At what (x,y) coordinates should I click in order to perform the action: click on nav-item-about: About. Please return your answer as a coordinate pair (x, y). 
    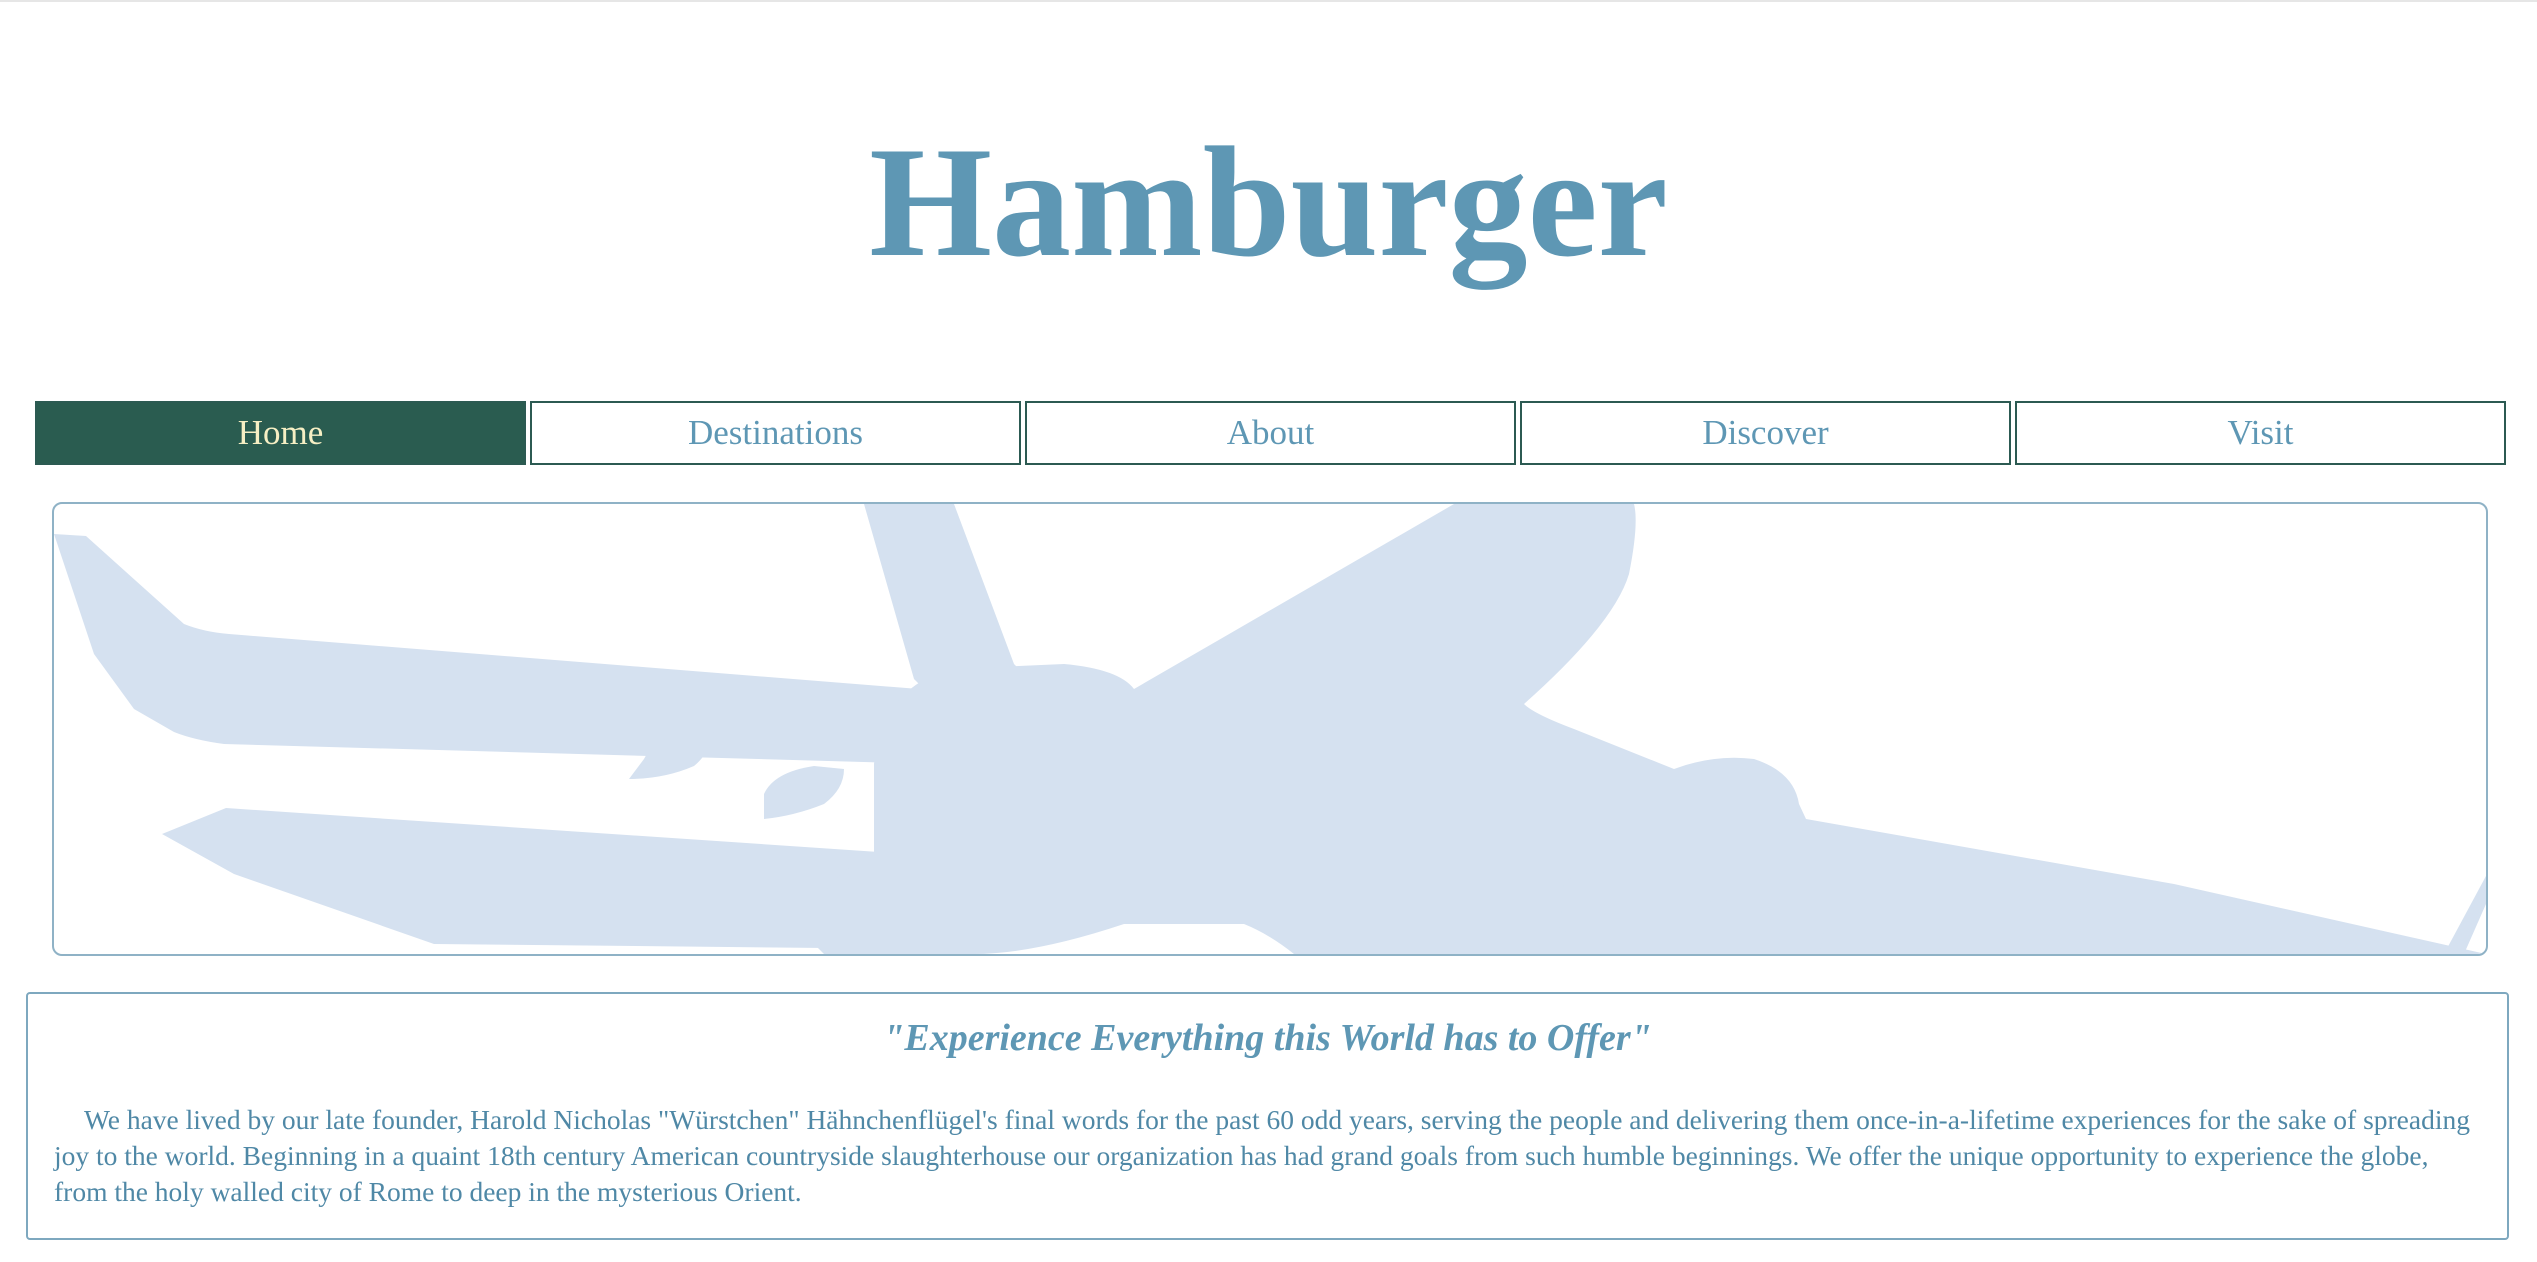
    Looking at the image, I should click on (1270, 433).